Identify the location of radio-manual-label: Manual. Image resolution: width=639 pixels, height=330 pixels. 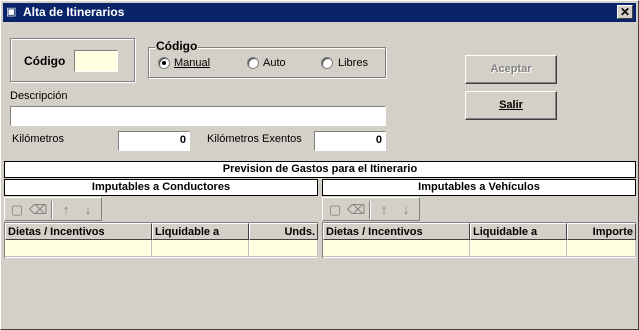
(192, 63).